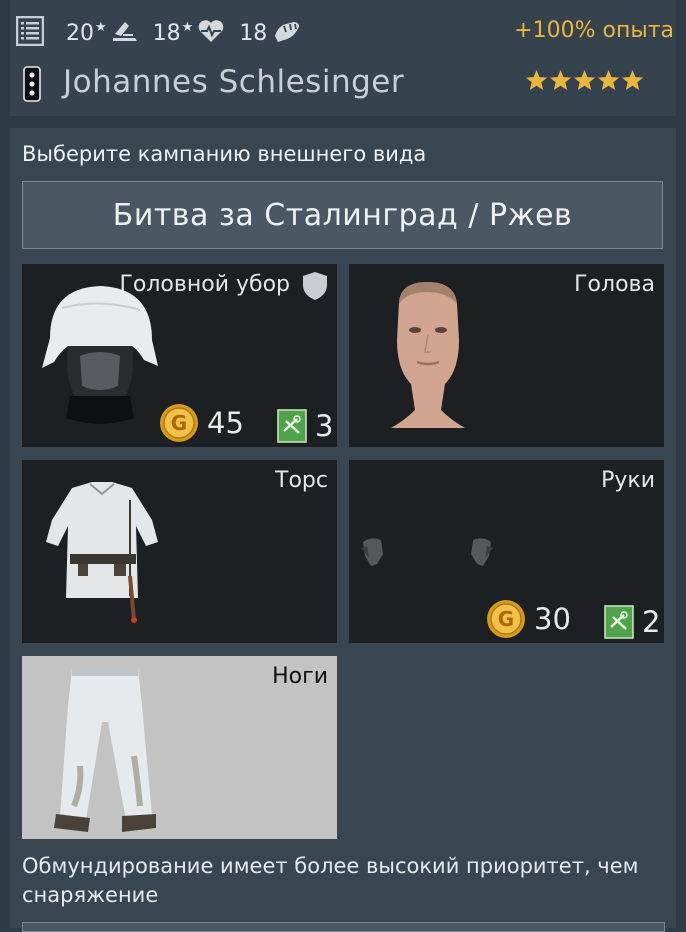 Image resolution: width=686 pixels, height=932 pixels. What do you see at coordinates (301, 480) in the screenshot?
I see `slot-torso-label: Торс` at bounding box center [301, 480].